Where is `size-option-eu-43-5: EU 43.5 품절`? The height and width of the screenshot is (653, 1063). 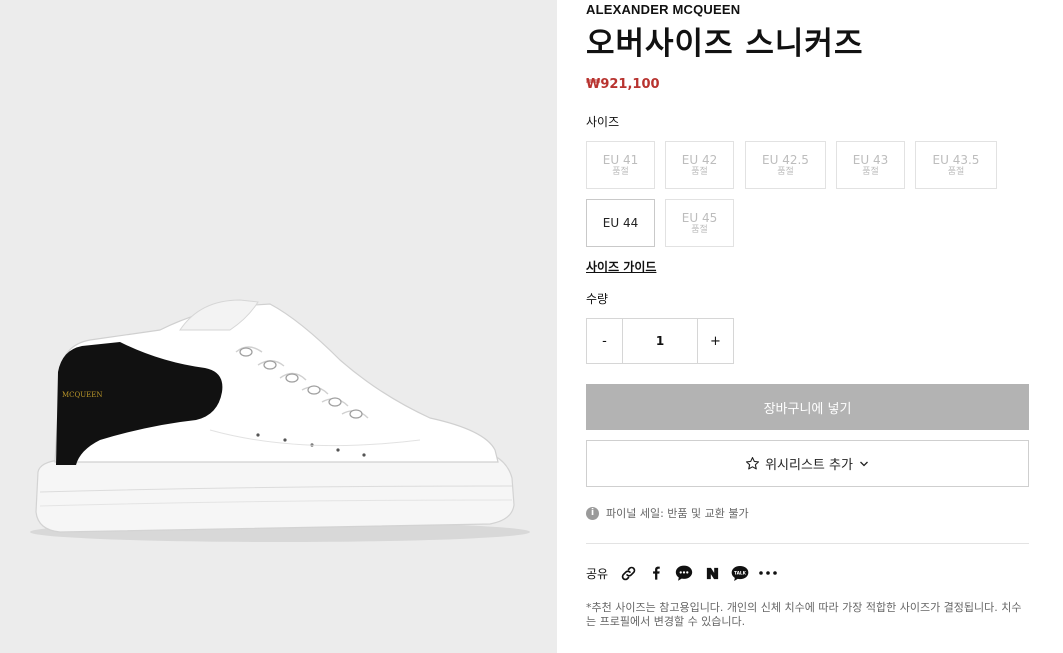 size-option-eu-43-5: EU 43.5 품절 is located at coordinates (956, 165).